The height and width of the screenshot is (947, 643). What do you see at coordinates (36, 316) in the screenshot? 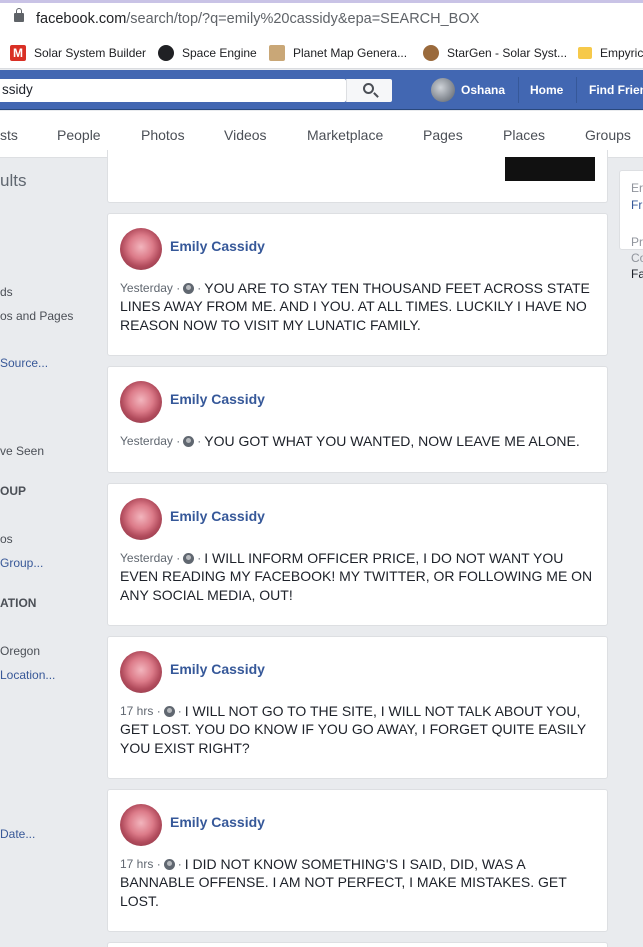
I see `filter-option: os and Pages` at bounding box center [36, 316].